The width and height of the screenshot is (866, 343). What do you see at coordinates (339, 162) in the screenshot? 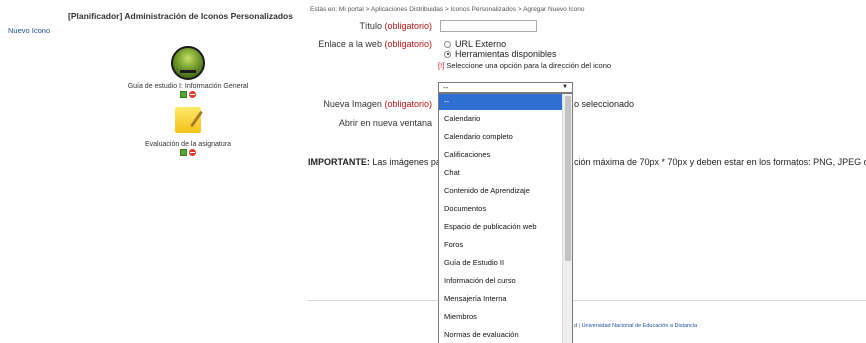
I see `important-label: IMPORTANTE:` at bounding box center [339, 162].